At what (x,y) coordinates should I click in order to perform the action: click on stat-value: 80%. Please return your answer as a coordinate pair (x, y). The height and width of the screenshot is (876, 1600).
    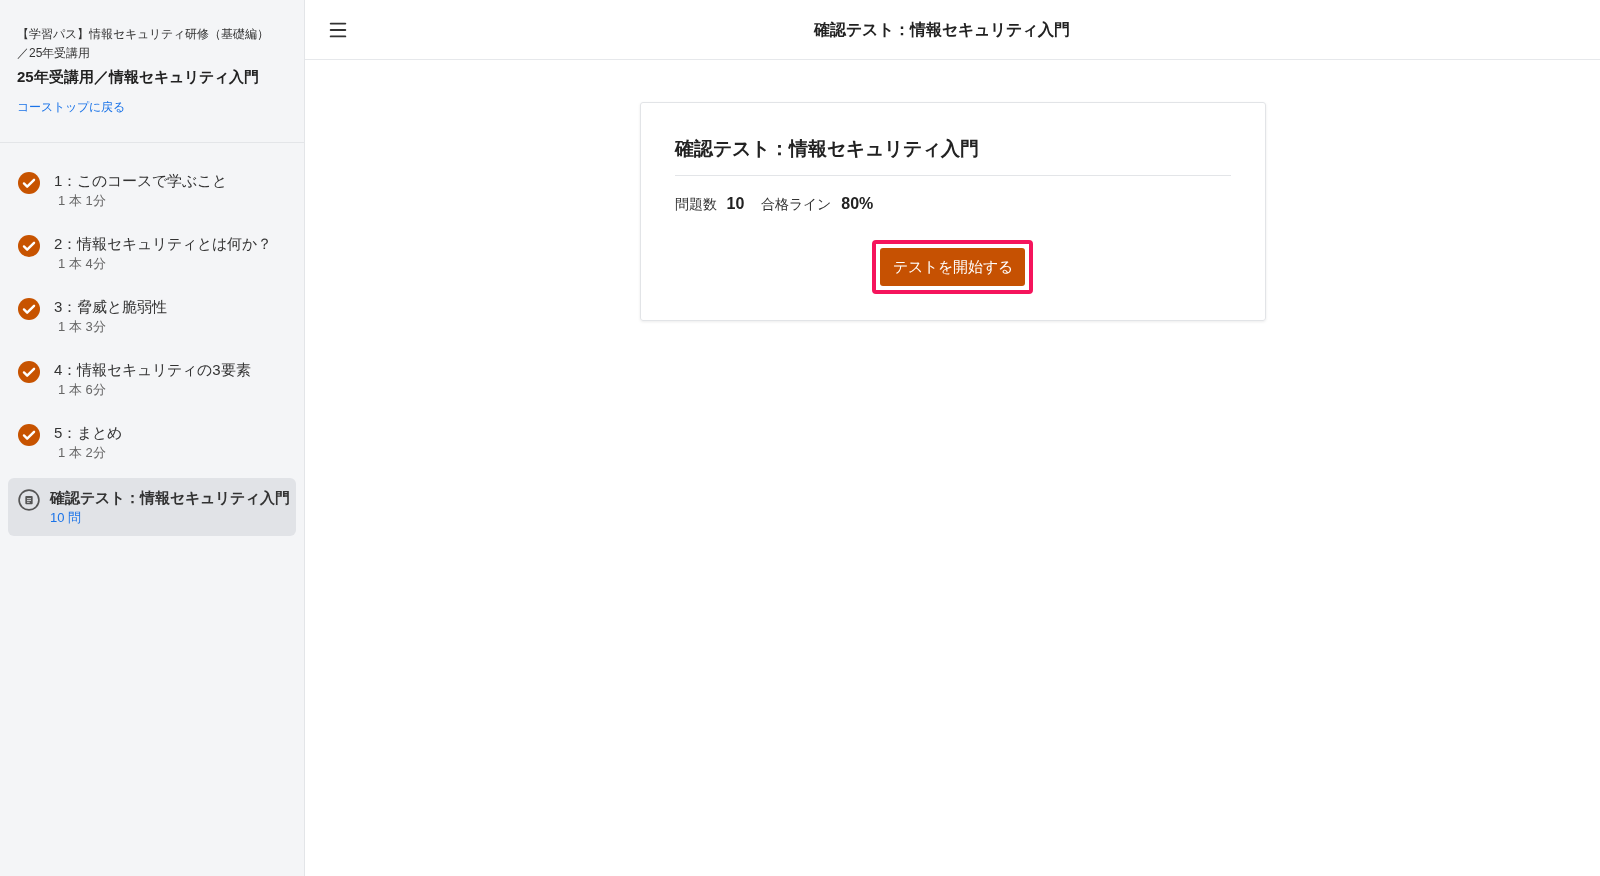
    Looking at the image, I should click on (857, 204).